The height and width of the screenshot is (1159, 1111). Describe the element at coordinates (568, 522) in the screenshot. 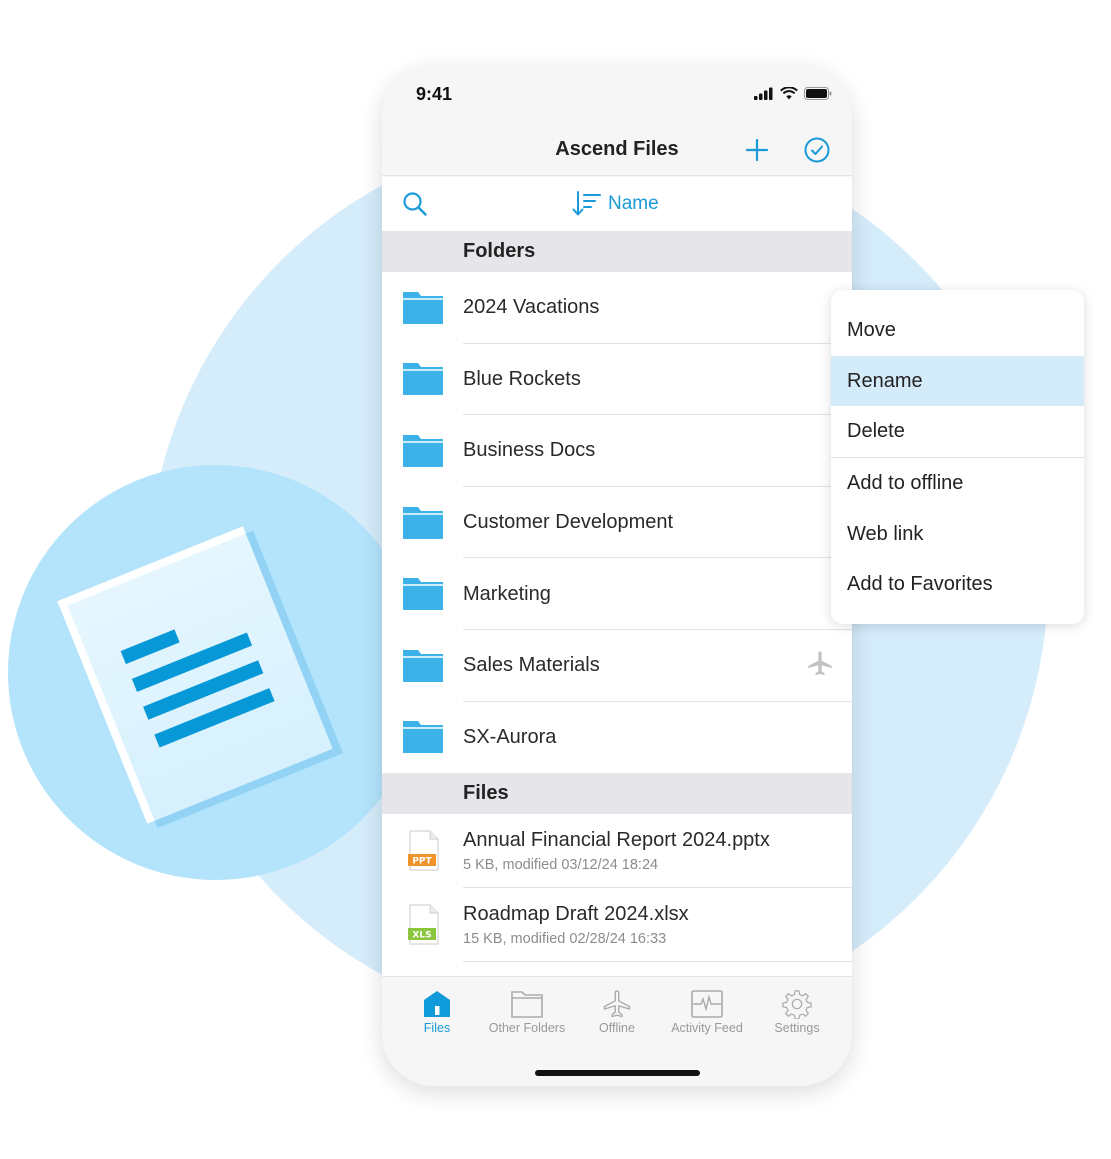

I see `folder-name: Customer Development` at that location.